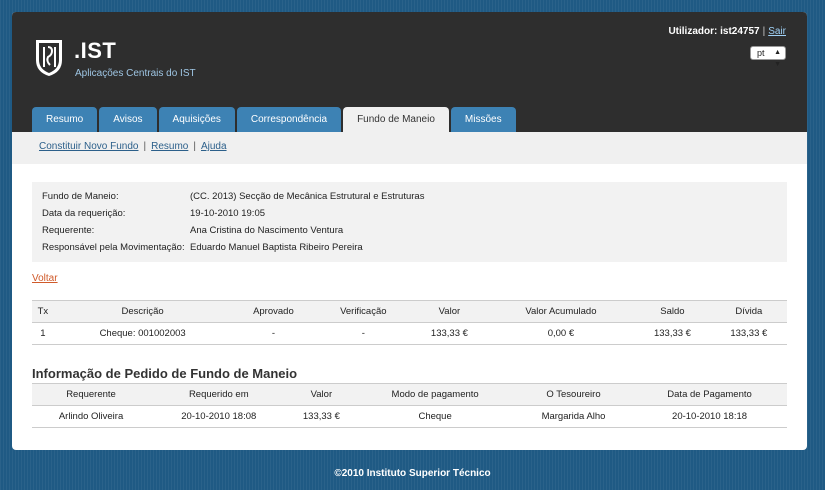 Image resolution: width=825 pixels, height=490 pixels. I want to click on subnav-resumo: Resumo, so click(169, 146).